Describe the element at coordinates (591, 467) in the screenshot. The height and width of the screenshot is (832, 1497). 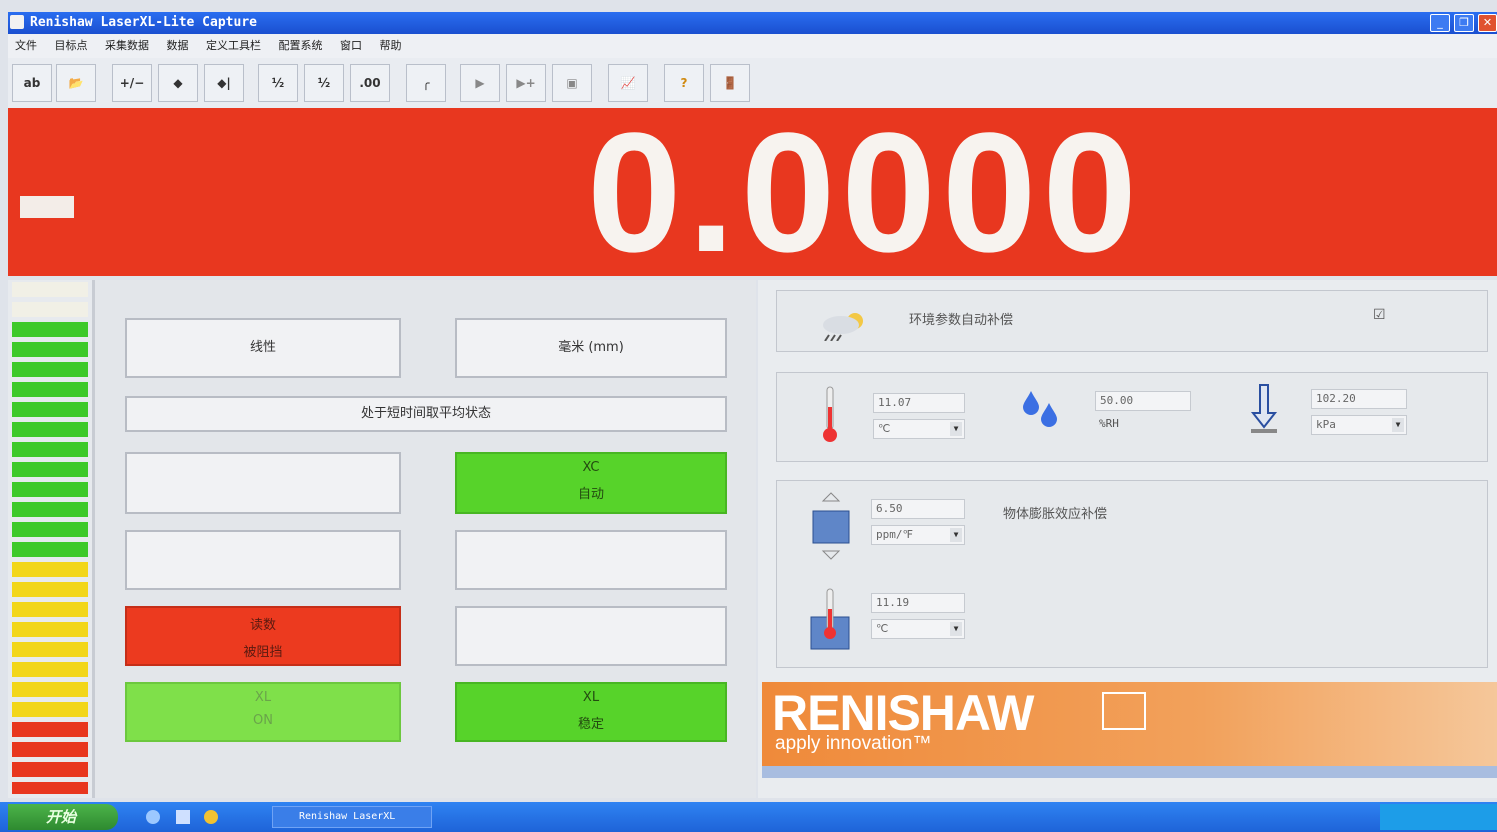
I see `xc-label: XC` at that location.